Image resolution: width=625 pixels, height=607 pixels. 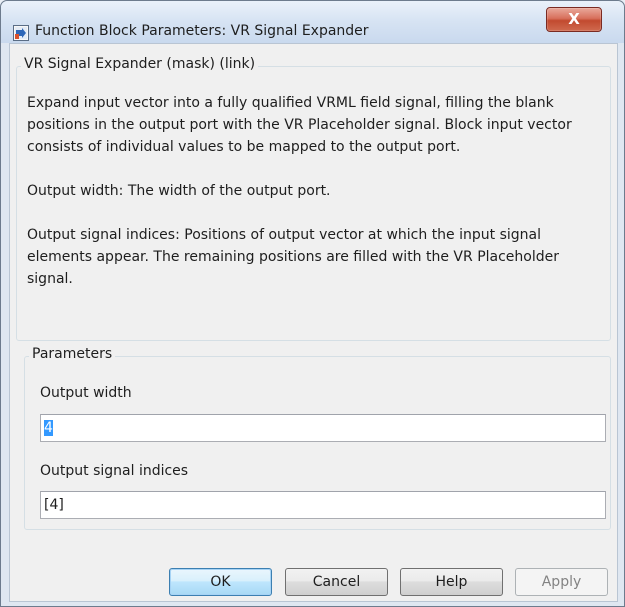 I want to click on apply-button: Apply, so click(x=561, y=582).